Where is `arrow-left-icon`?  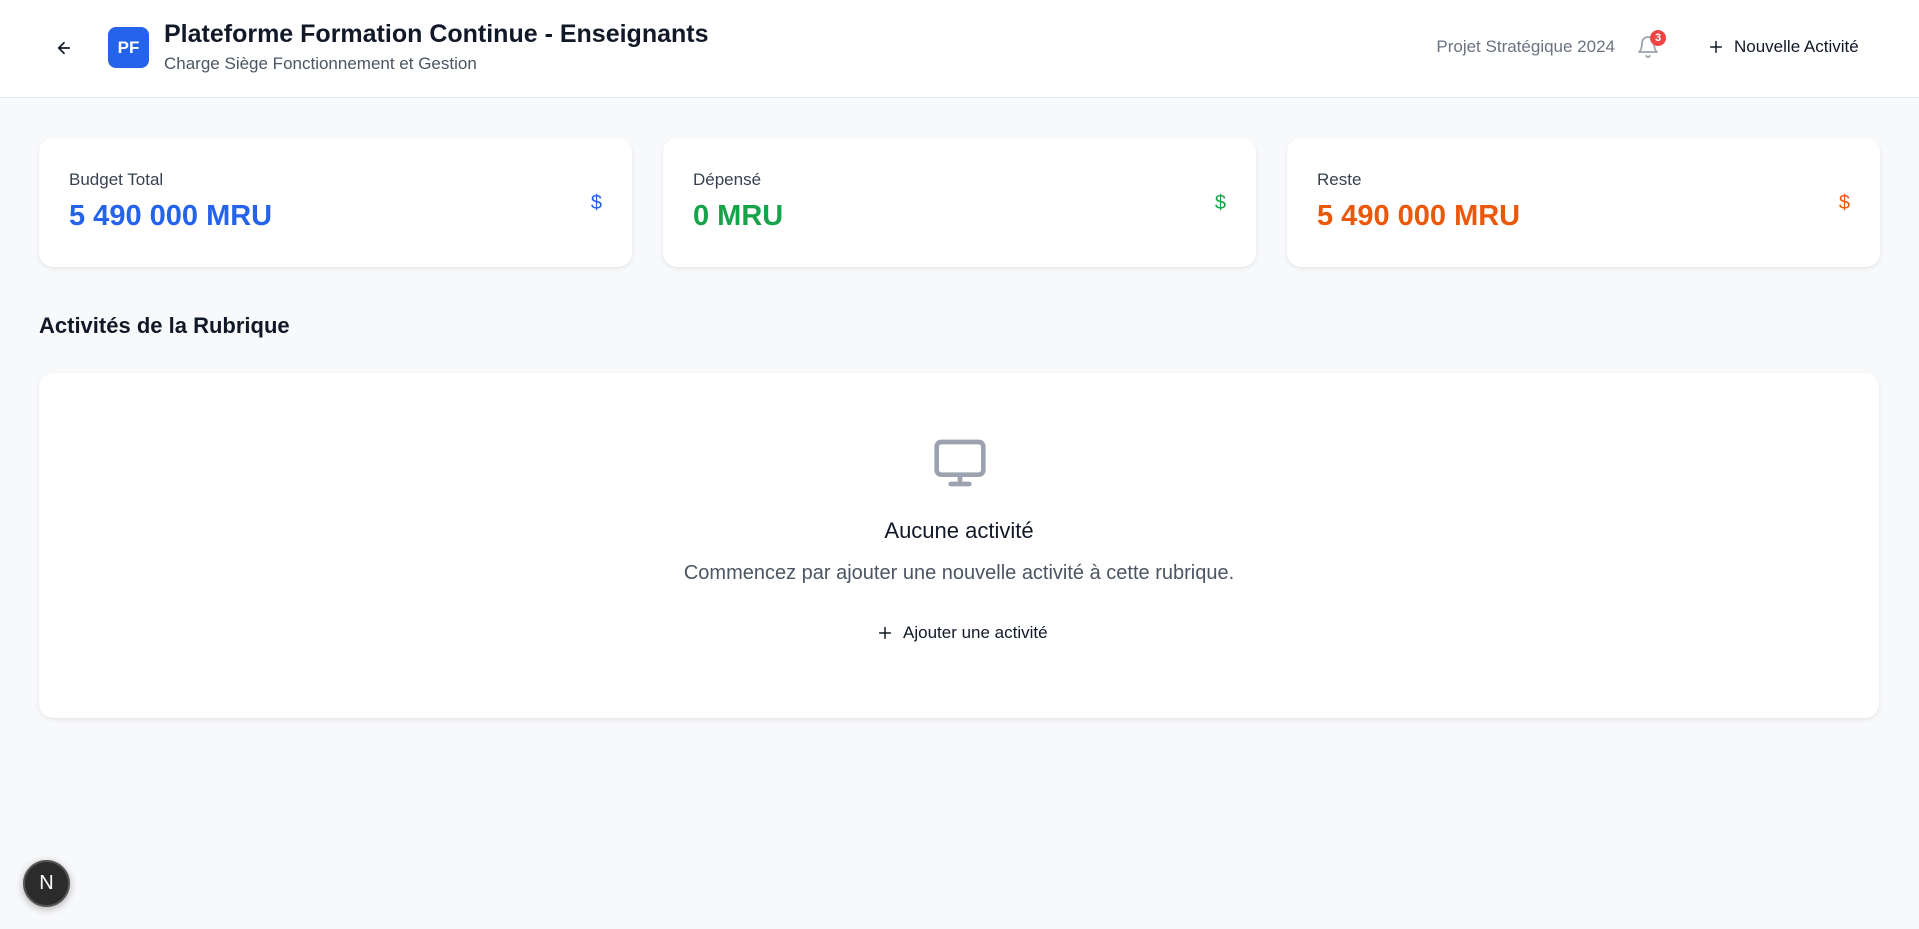 arrow-left-icon is located at coordinates (64, 48).